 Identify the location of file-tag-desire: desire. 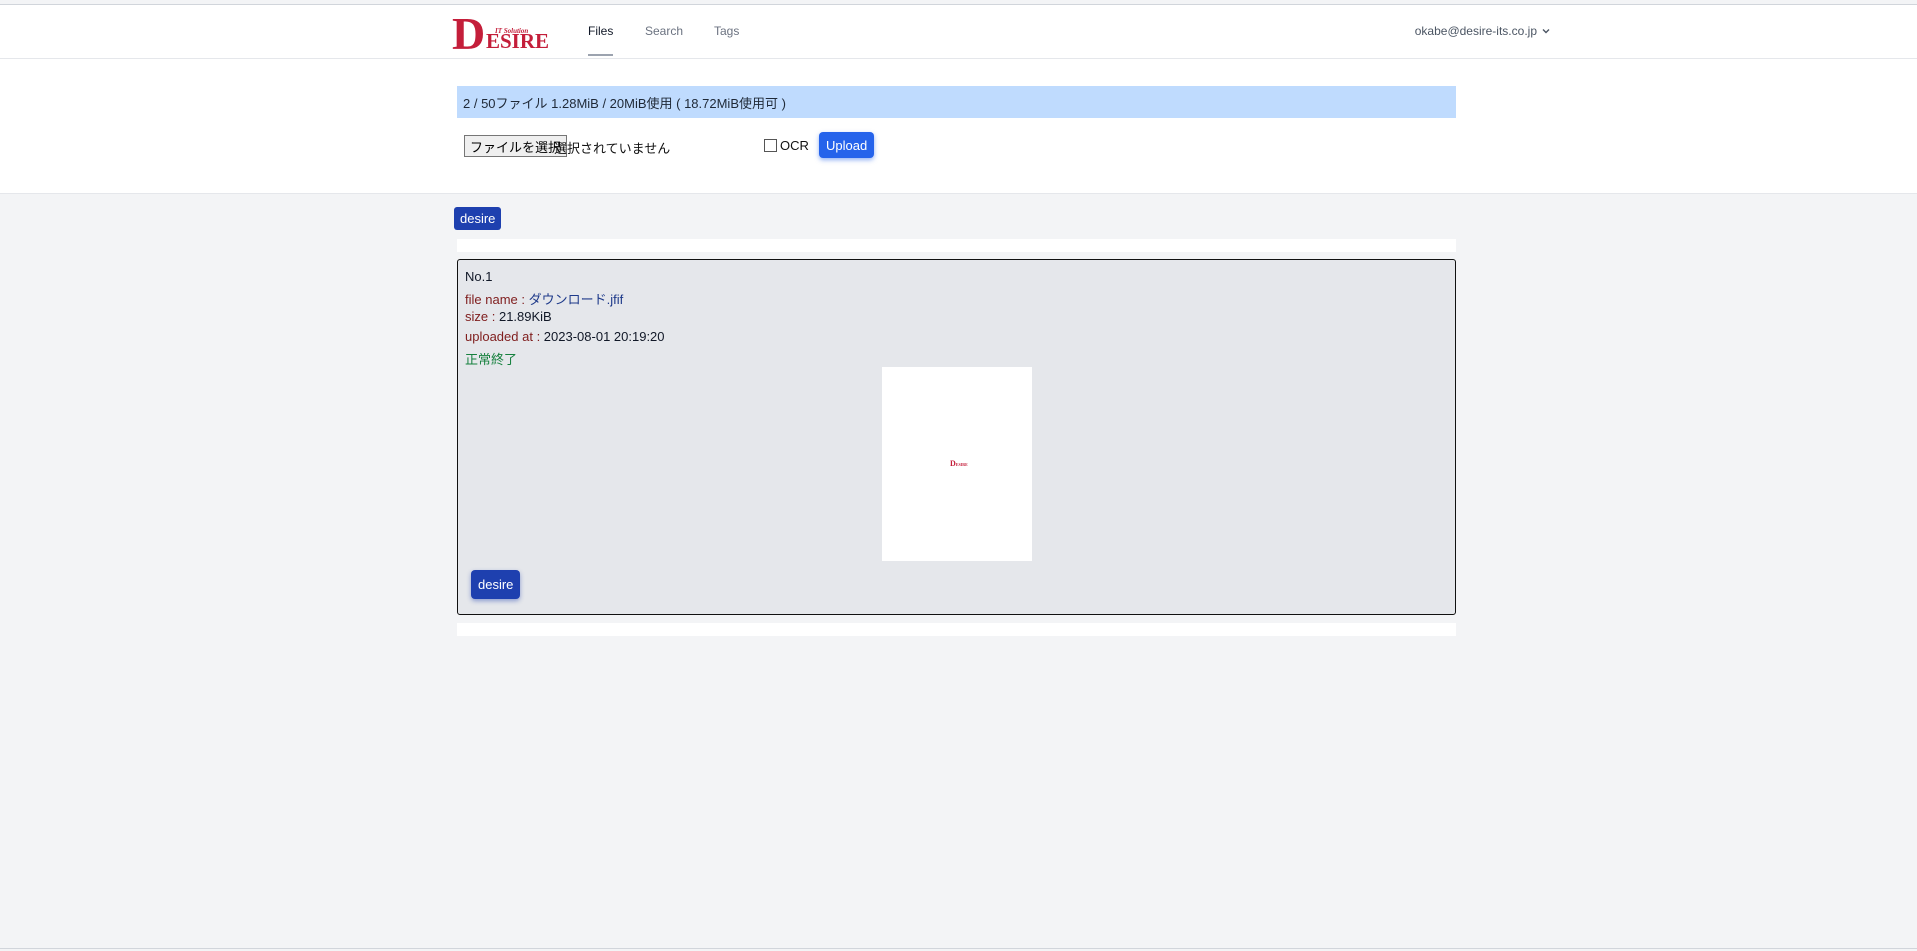
(496, 584).